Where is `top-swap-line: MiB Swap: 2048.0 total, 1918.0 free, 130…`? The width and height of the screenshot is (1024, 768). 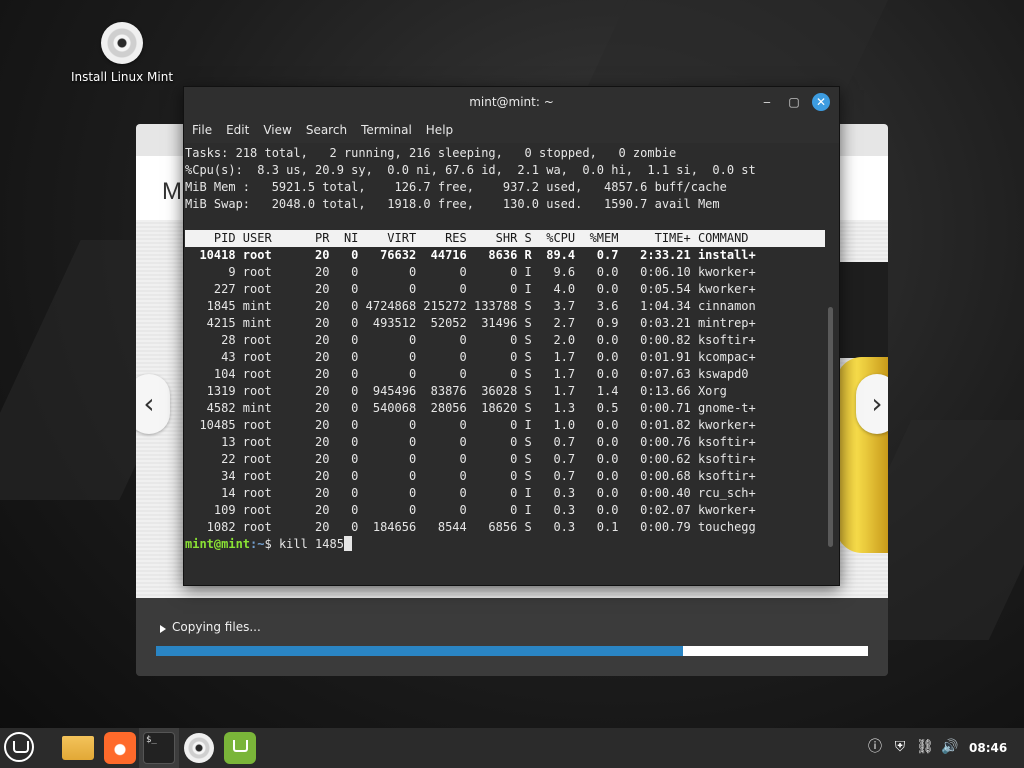
top-swap-line: MiB Swap: 2048.0 total, 1918.0 free, 130… is located at coordinates (452, 204).